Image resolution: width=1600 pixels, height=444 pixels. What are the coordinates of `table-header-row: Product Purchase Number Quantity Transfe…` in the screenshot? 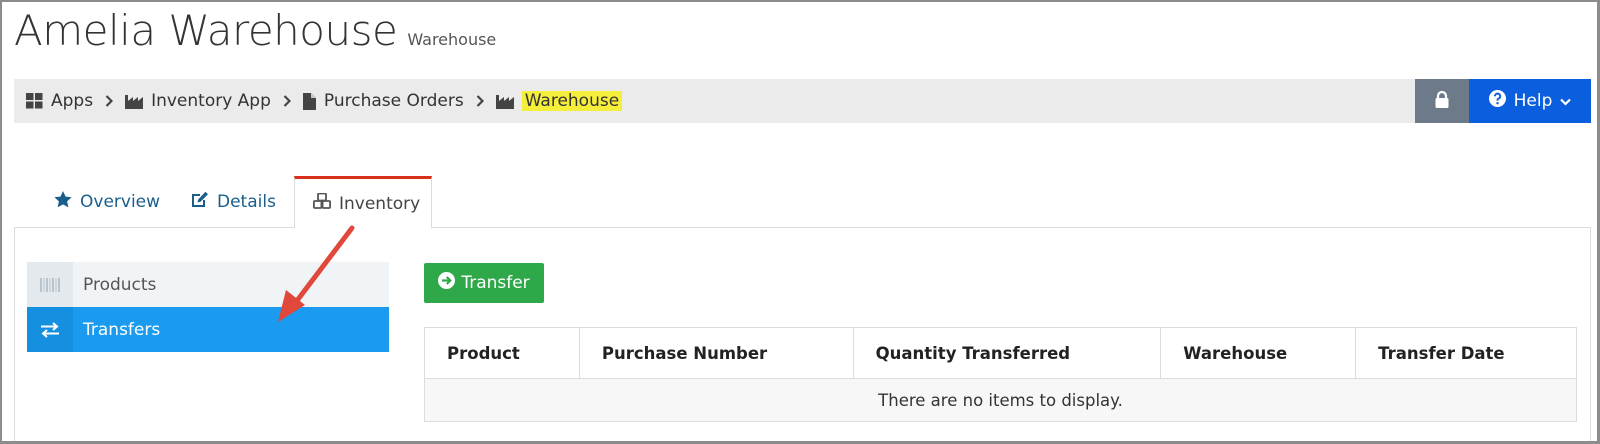 It's located at (1000, 353).